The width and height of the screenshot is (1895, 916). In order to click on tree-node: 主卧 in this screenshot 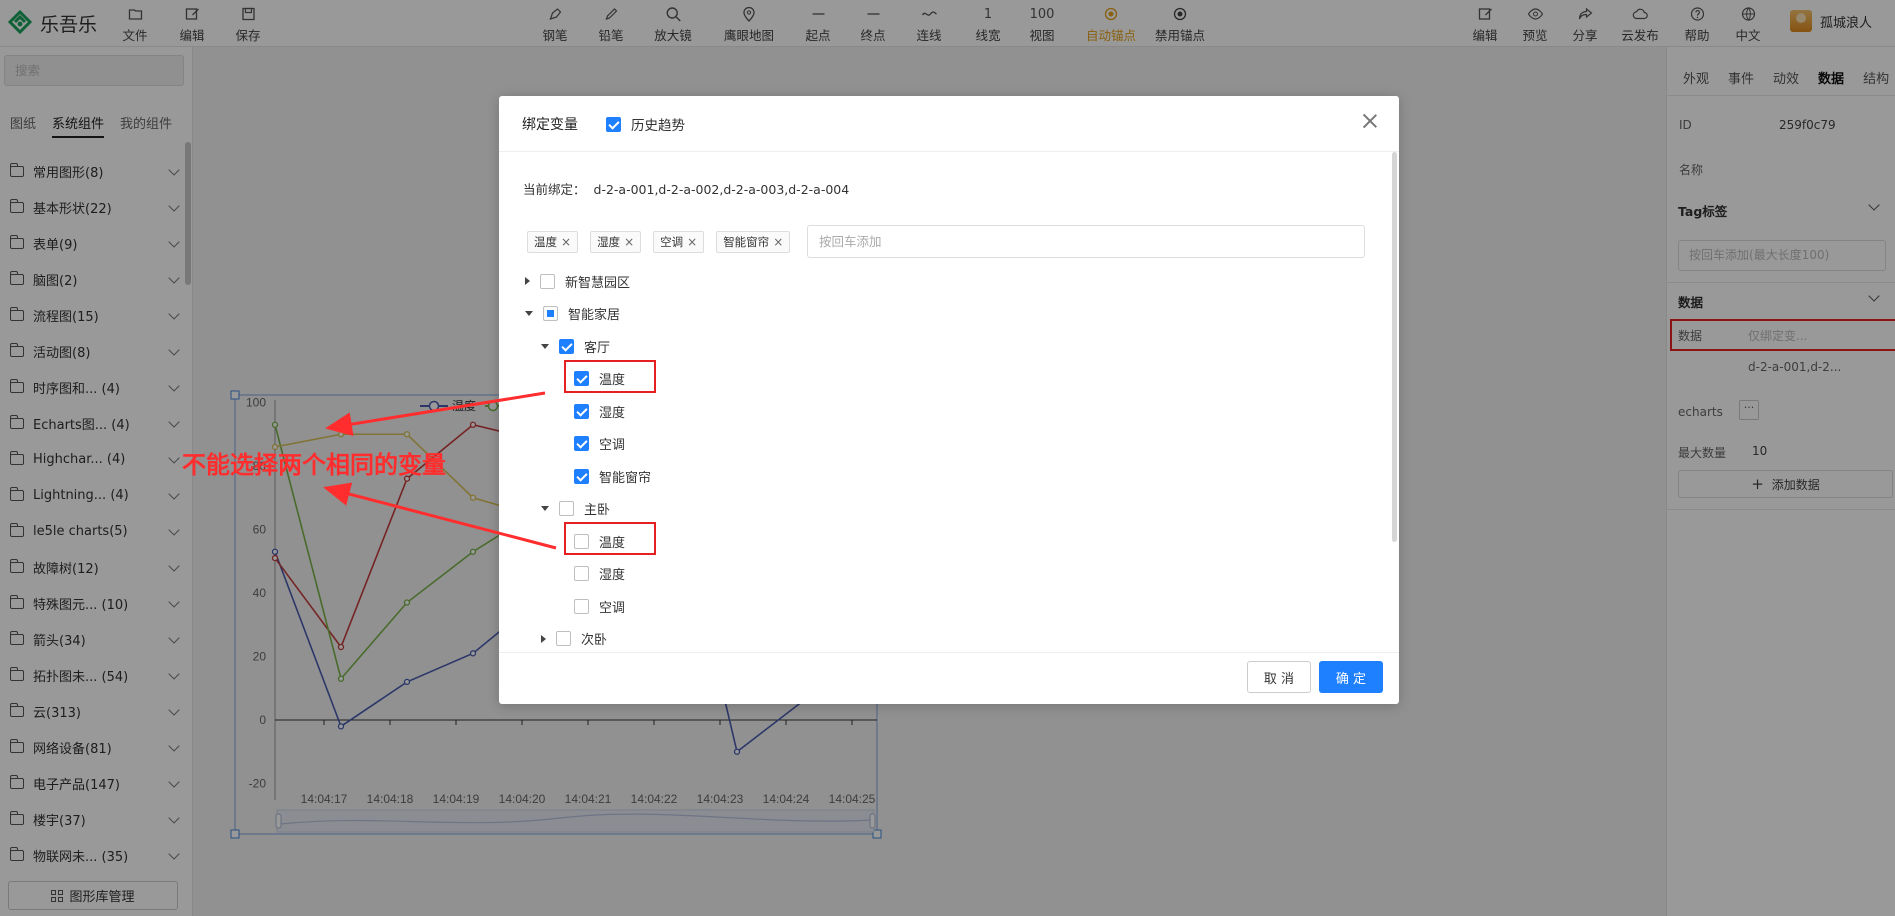, I will do `click(575, 509)`.